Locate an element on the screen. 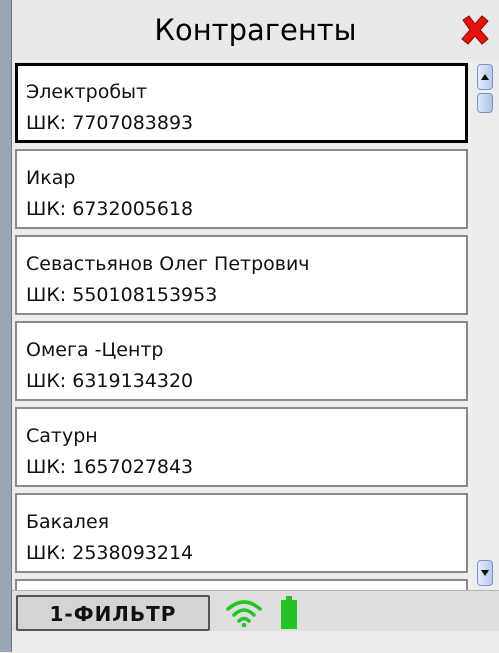  arrow-up-icon is located at coordinates (485, 77).